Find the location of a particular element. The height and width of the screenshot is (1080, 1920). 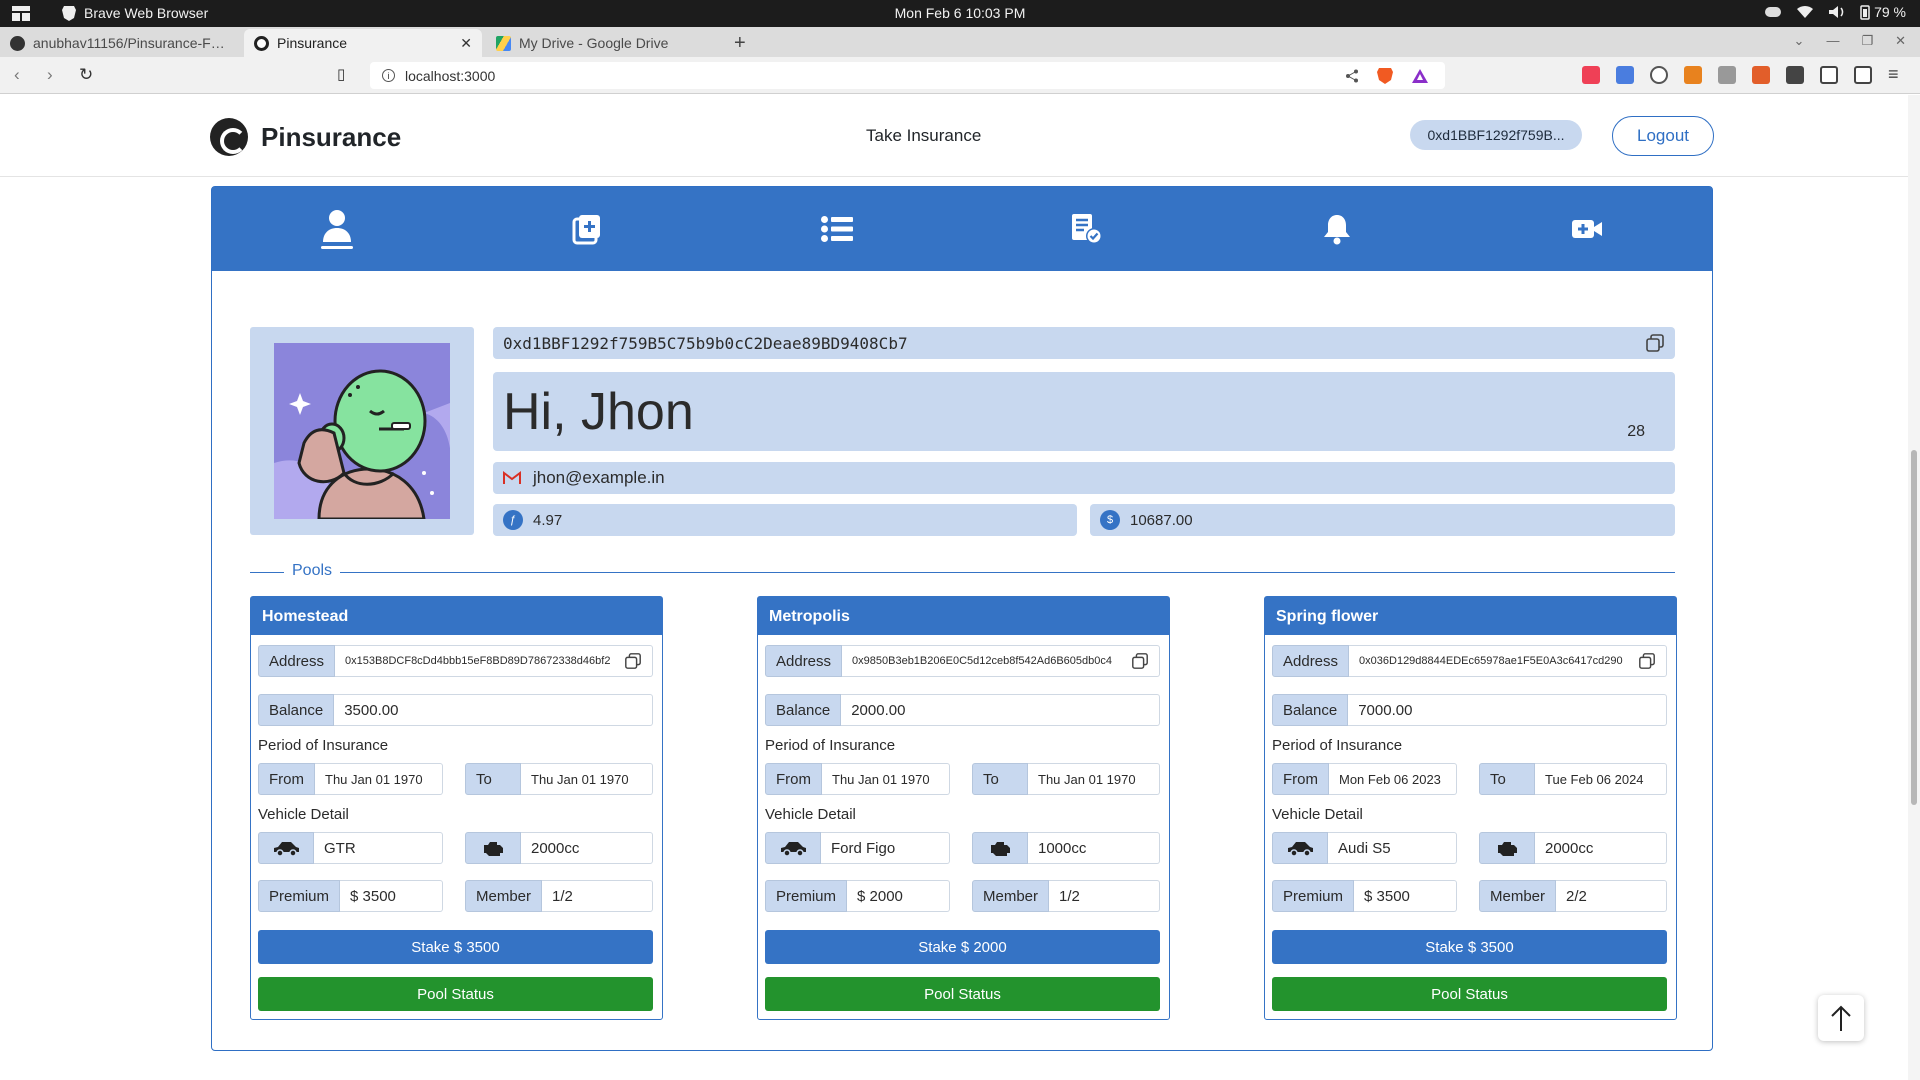

wallet-icon is located at coordinates (1863, 75).